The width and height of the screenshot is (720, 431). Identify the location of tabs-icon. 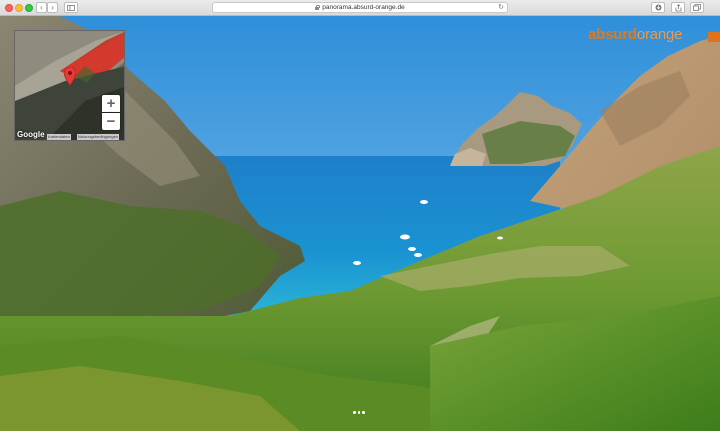
(697, 7).